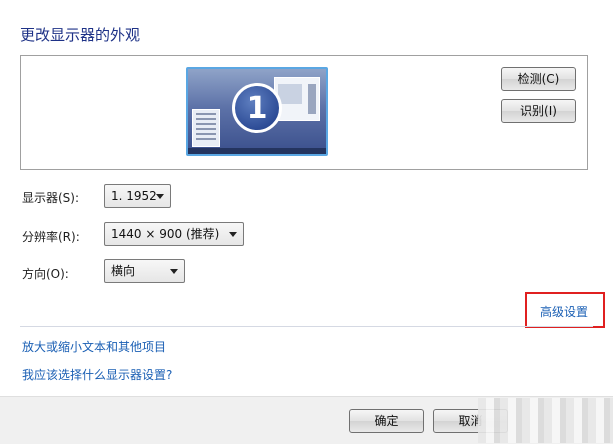 This screenshot has height=444, width=613. What do you see at coordinates (134, 196) in the screenshot?
I see `display-select-value: 1. 1952` at bounding box center [134, 196].